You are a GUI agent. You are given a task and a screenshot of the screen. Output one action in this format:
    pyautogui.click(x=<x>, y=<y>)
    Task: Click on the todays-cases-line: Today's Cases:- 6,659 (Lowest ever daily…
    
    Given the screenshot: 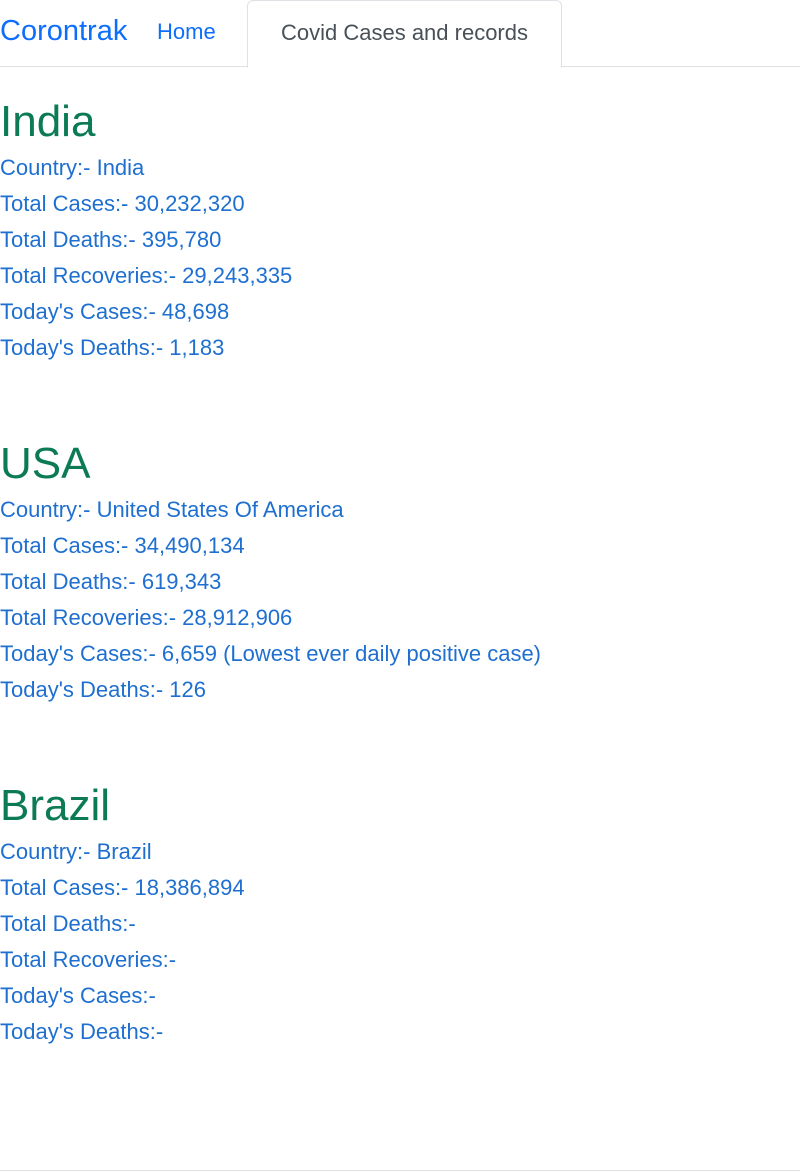 What is the action you would take?
    pyautogui.click(x=271, y=653)
    